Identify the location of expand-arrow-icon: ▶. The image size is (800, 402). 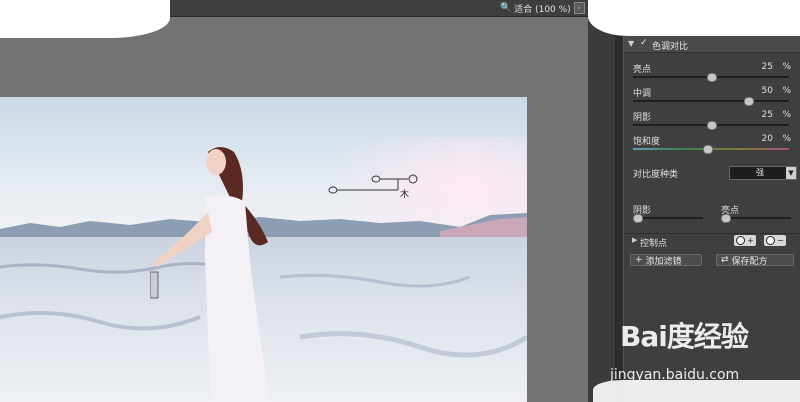
(634, 240).